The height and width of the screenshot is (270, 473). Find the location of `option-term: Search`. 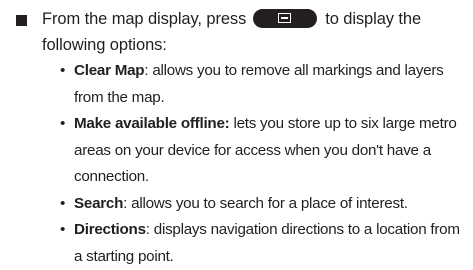

option-term: Search is located at coordinates (99, 203).